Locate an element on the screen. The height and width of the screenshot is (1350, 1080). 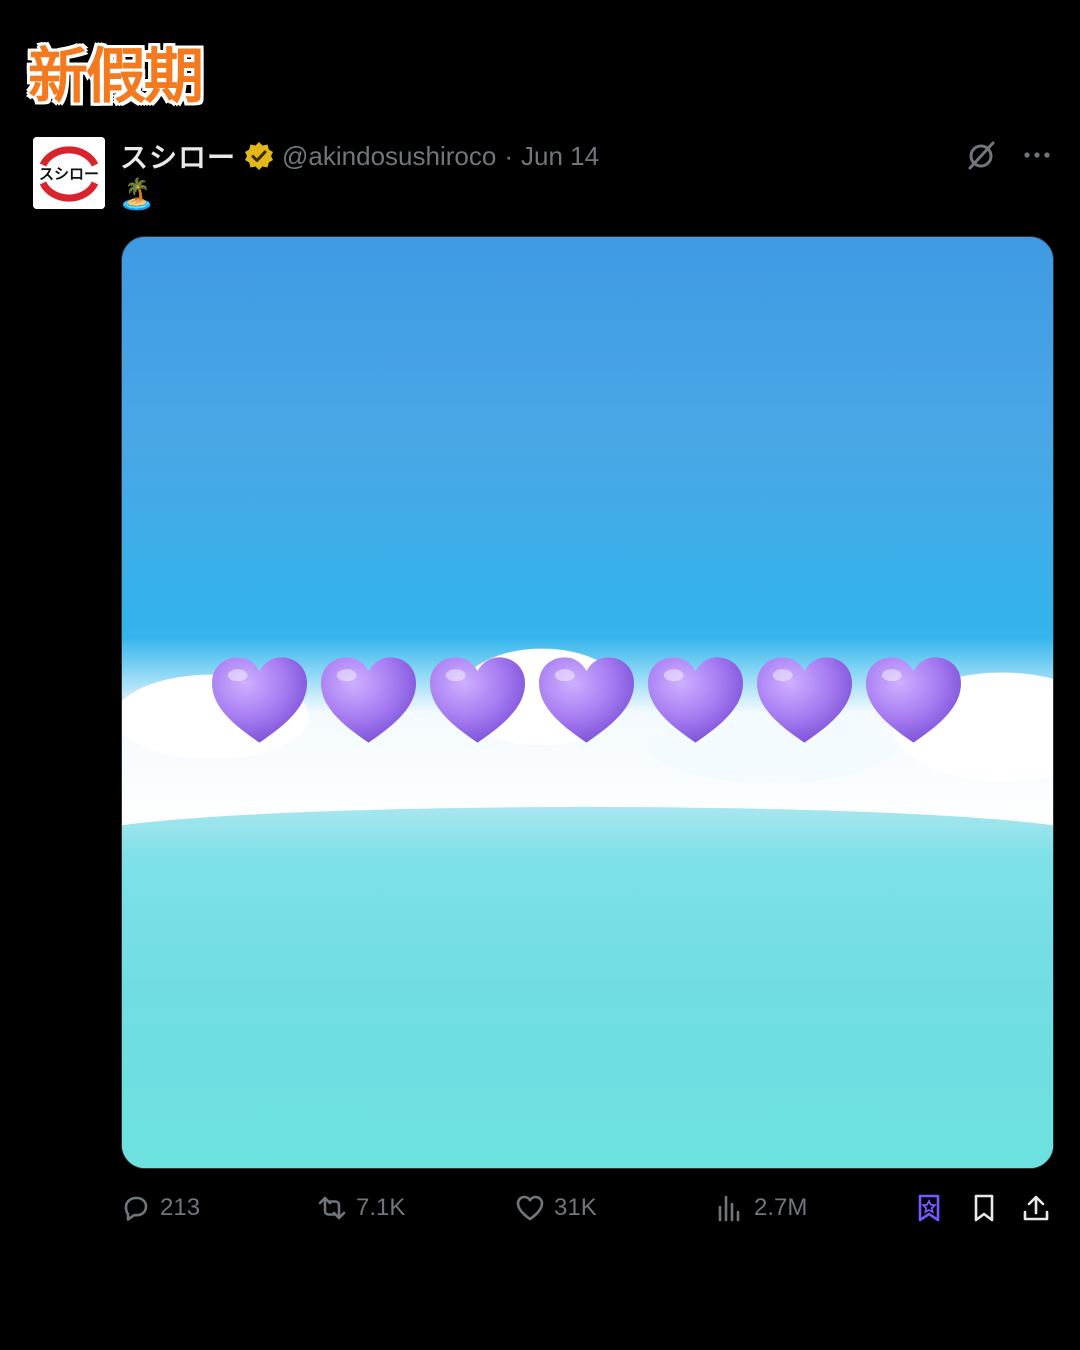
views-button: 2.7M is located at coordinates (760, 1208).